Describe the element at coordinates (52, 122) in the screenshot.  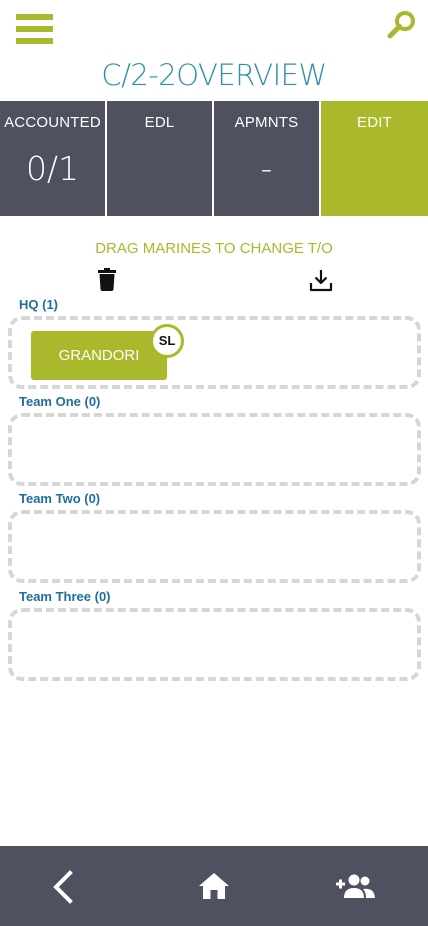
I see `accounted-label: ACCOUNTED` at that location.